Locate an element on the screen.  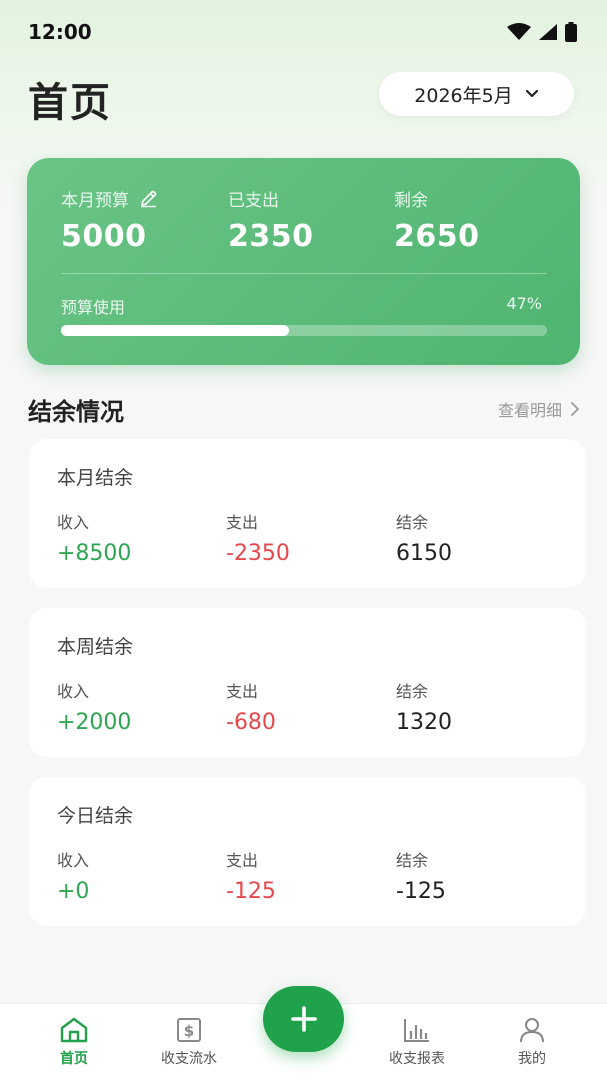
expense-value: -125 is located at coordinates (251, 891).